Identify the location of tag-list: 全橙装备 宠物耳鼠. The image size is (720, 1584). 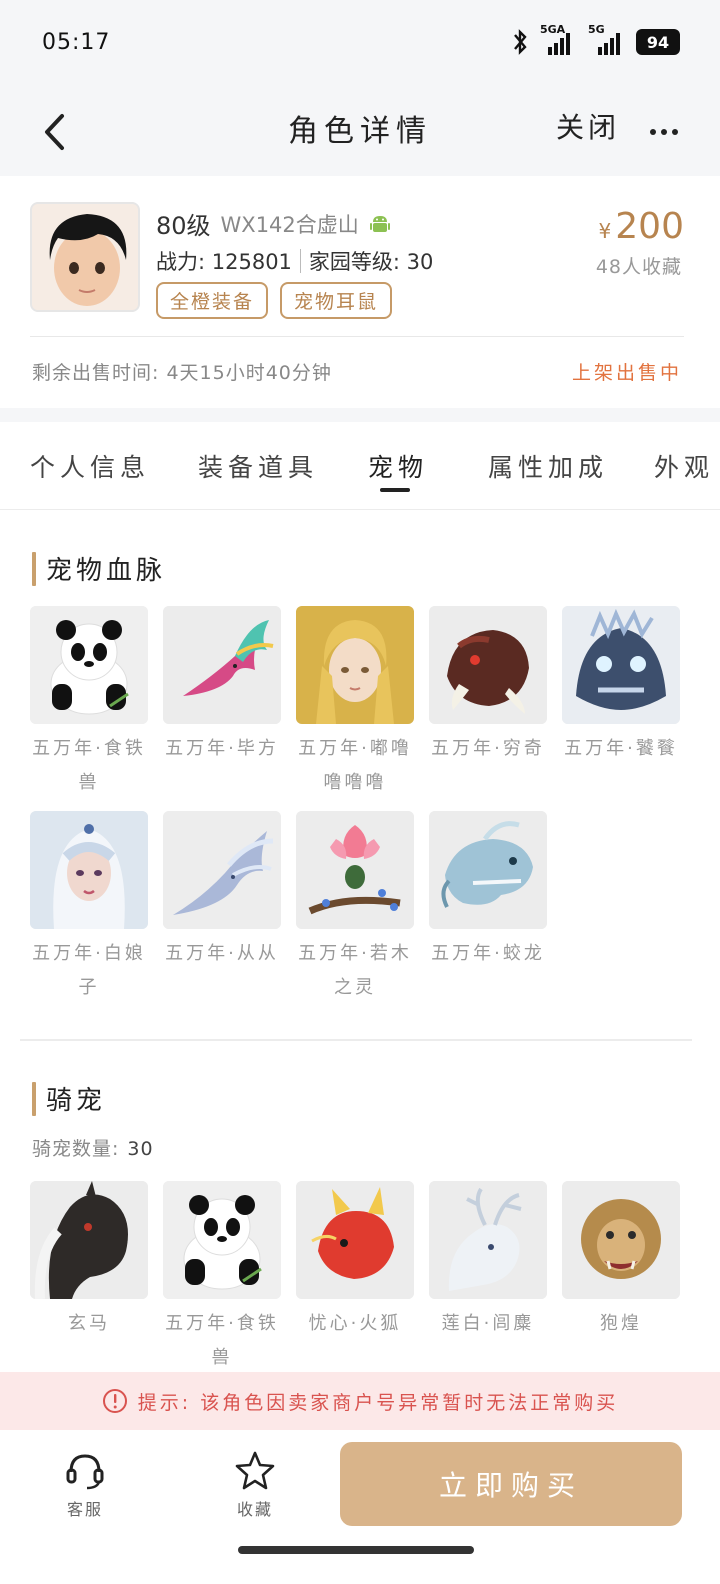
(274, 300).